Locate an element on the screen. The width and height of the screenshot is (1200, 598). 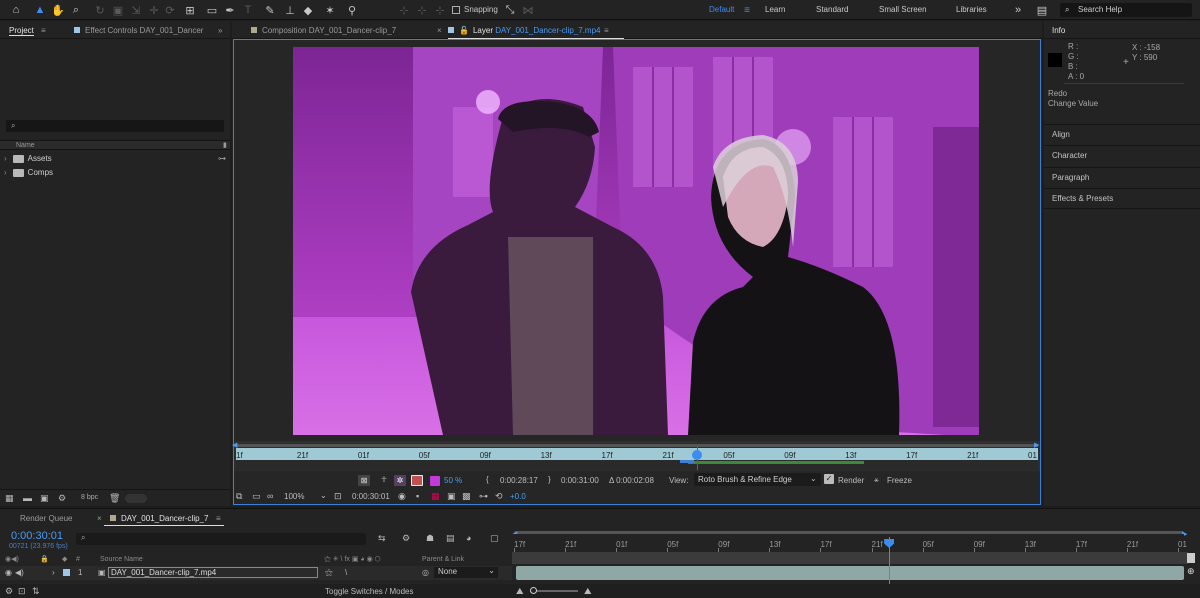
workspace-default: Default is located at coordinates (721, 9).